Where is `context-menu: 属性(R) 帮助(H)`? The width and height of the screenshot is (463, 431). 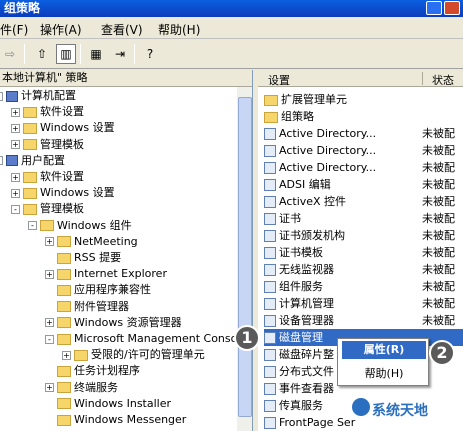 context-menu: 属性(R) 帮助(H) is located at coordinates (383, 362).